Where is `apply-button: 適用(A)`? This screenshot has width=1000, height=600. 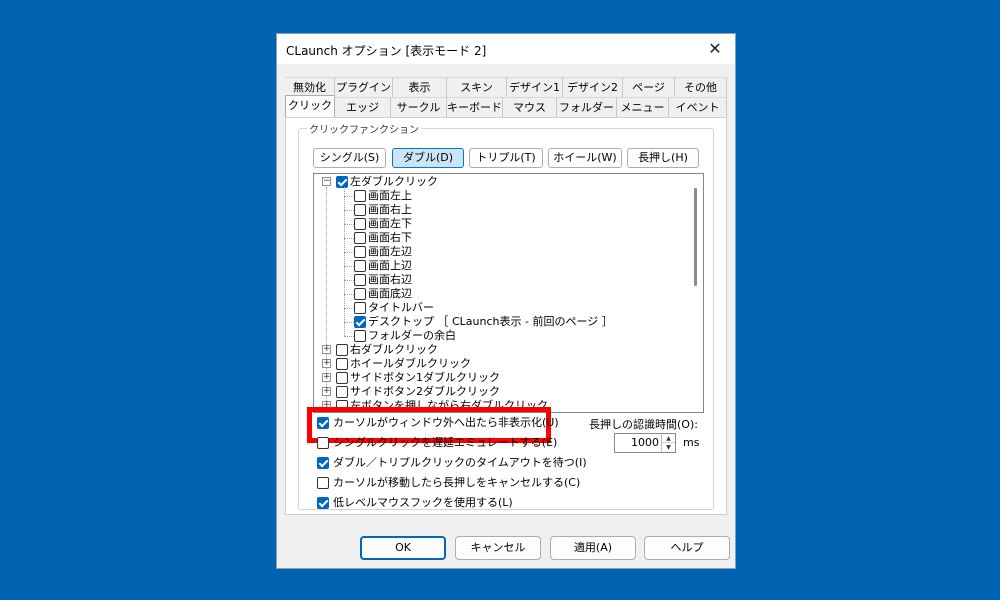
apply-button: 適用(A) is located at coordinates (593, 548).